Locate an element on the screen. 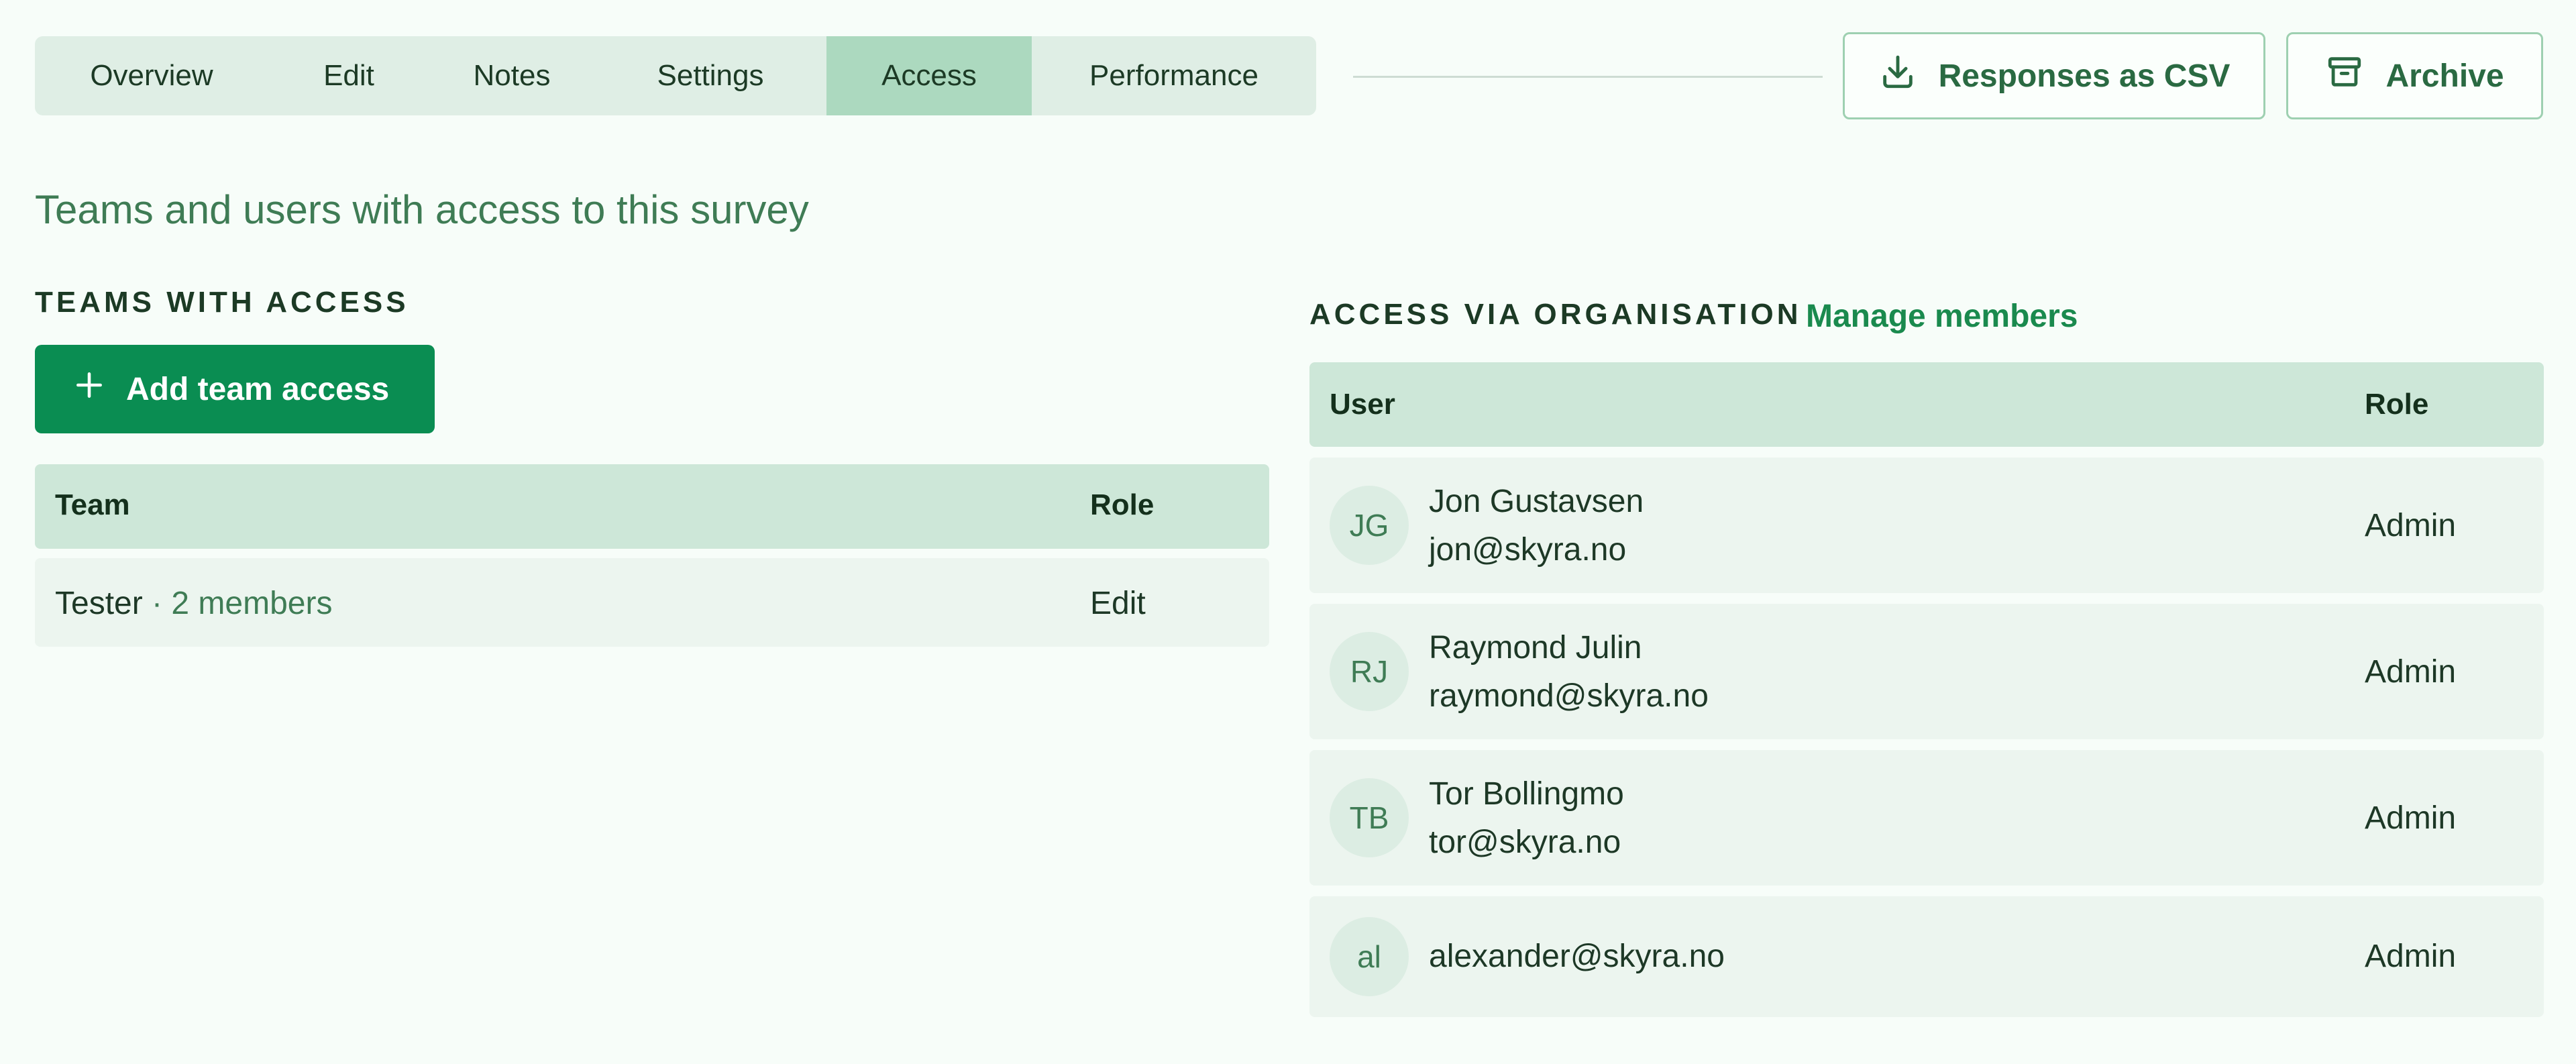  user-name: Tor Bollingmo is located at coordinates (1526, 794).